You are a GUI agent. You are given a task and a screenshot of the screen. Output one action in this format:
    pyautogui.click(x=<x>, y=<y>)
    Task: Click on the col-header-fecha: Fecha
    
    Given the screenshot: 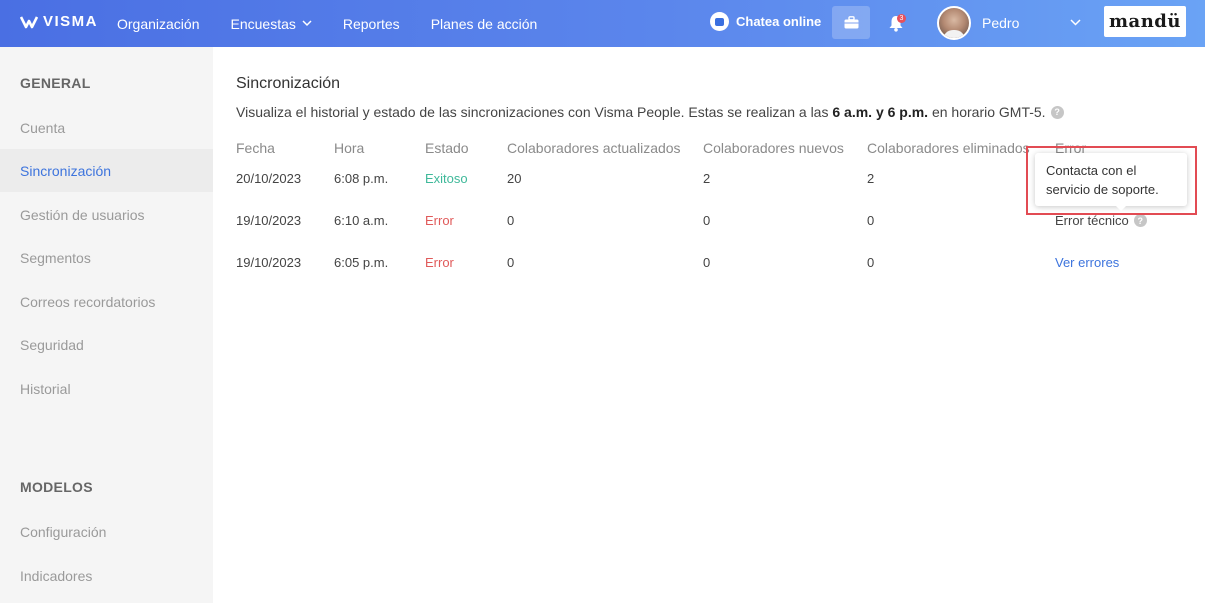 What is the action you would take?
    pyautogui.click(x=255, y=148)
    